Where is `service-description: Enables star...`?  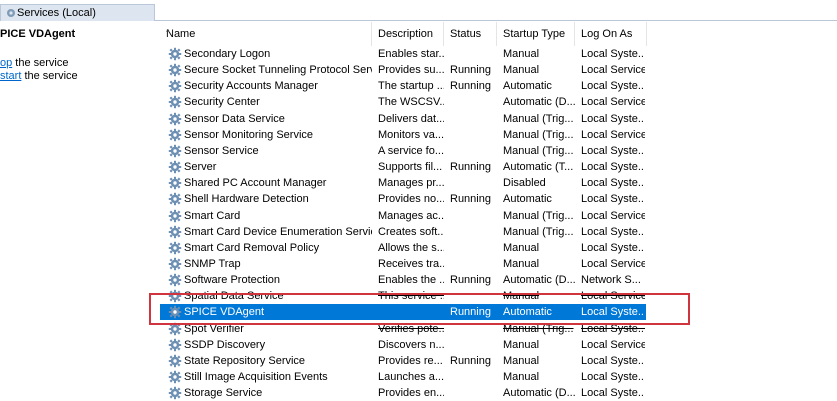
service-description: Enables star... is located at coordinates (411, 54).